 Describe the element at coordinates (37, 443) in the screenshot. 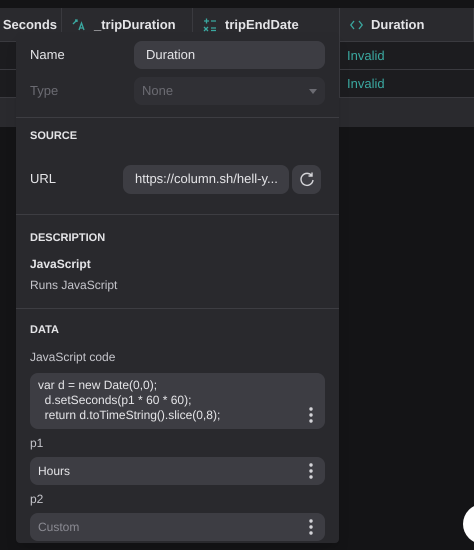

I see `param-label: p1` at that location.